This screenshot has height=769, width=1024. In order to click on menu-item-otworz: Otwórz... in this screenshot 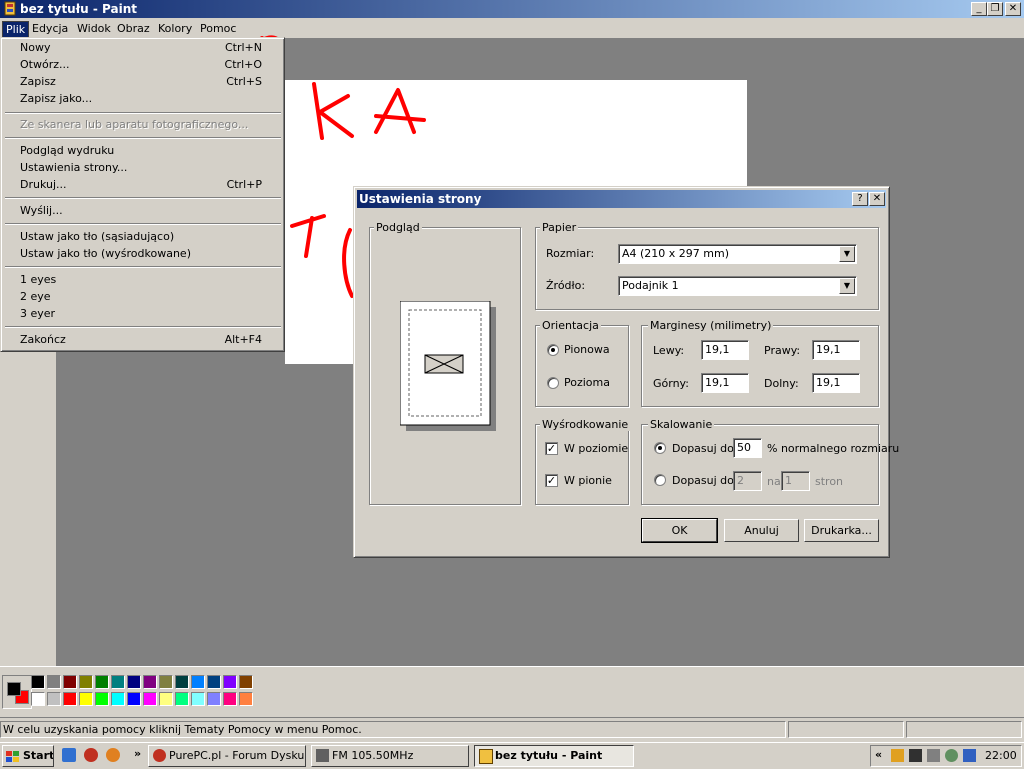, I will do `click(44, 65)`.